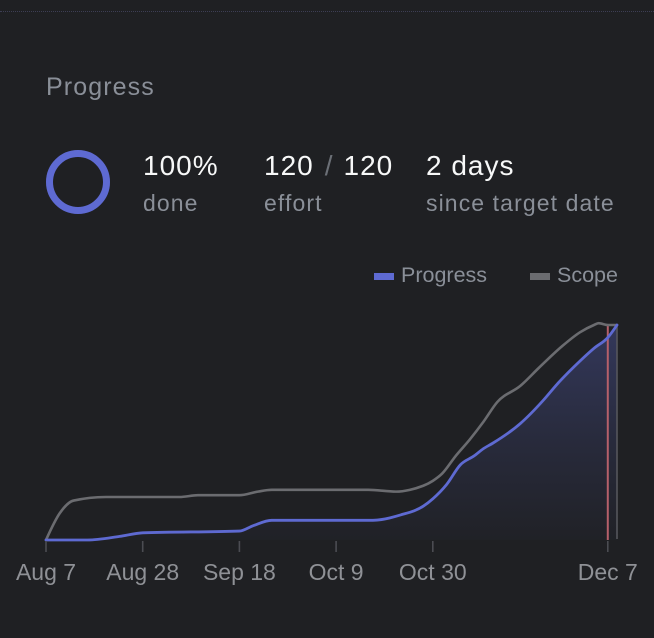  What do you see at coordinates (239, 572) in the screenshot?
I see `x-tick-label: Sep 18` at bounding box center [239, 572].